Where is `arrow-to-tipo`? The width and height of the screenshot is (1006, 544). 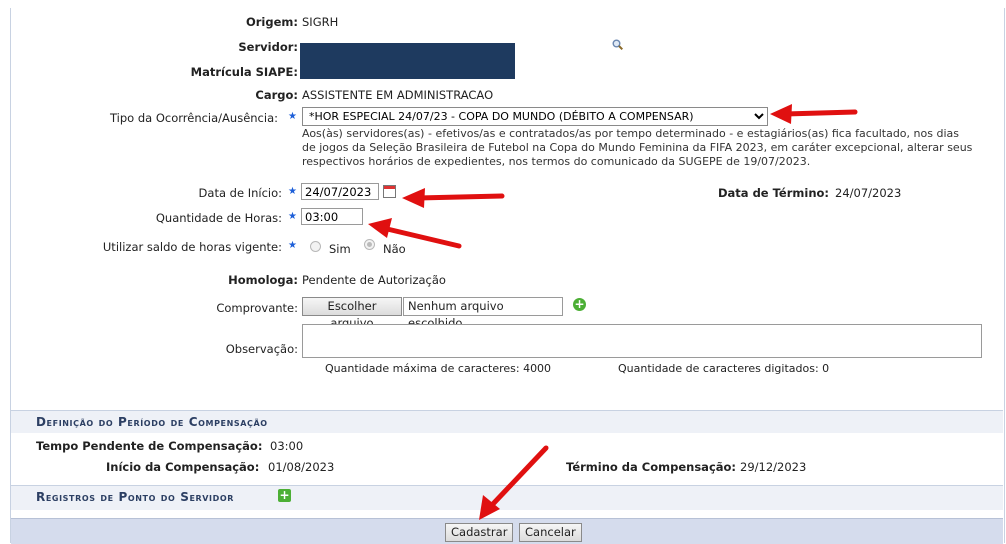
arrow-to-tipo is located at coordinates (820, 113).